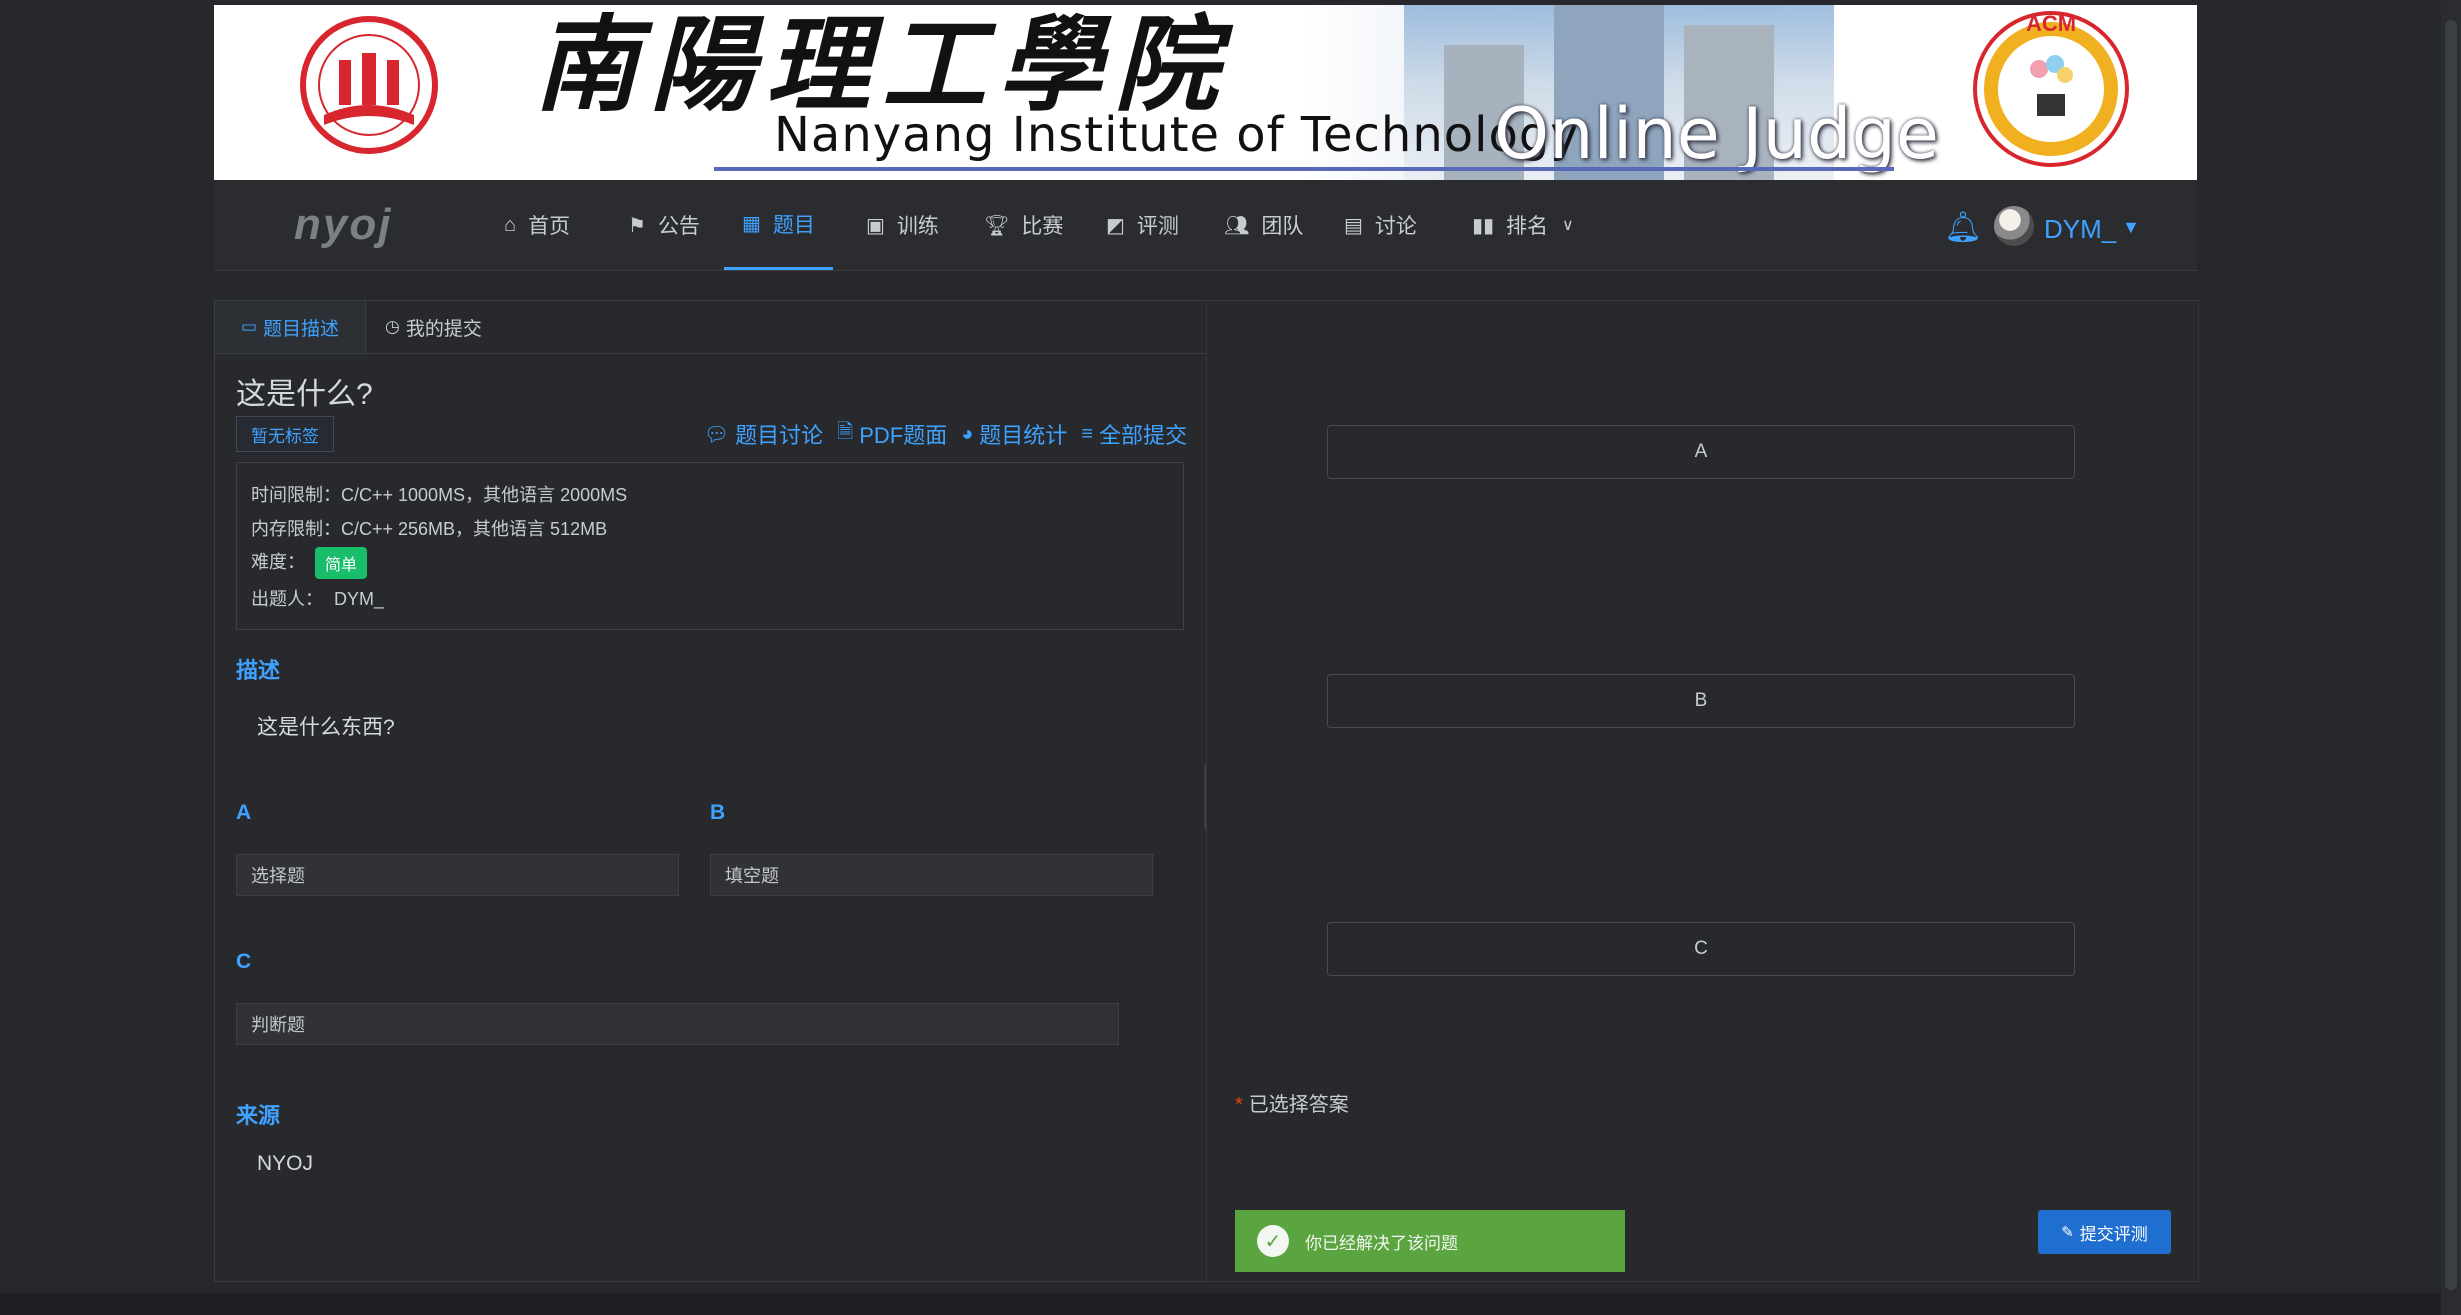 The width and height of the screenshot is (2461, 1315). What do you see at coordinates (1963, 227) in the screenshot?
I see `notification-bell-icon: 🔔︎` at bounding box center [1963, 227].